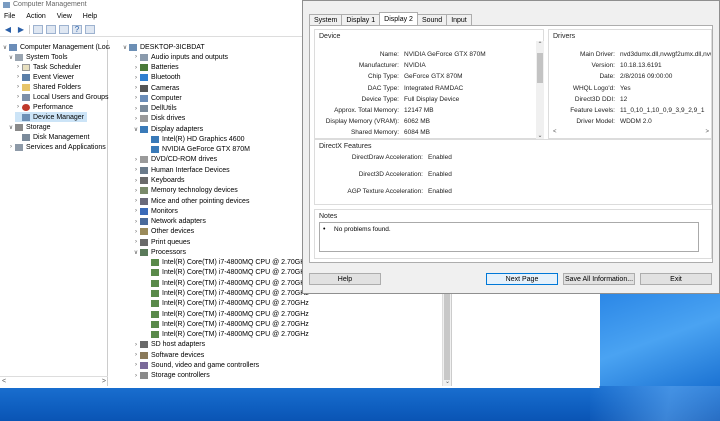 The width and height of the screenshot is (720, 421). Describe the element at coordinates (58, 47) in the screenshot. I see `tree-root: ∨ Computer Management (Local` at that location.